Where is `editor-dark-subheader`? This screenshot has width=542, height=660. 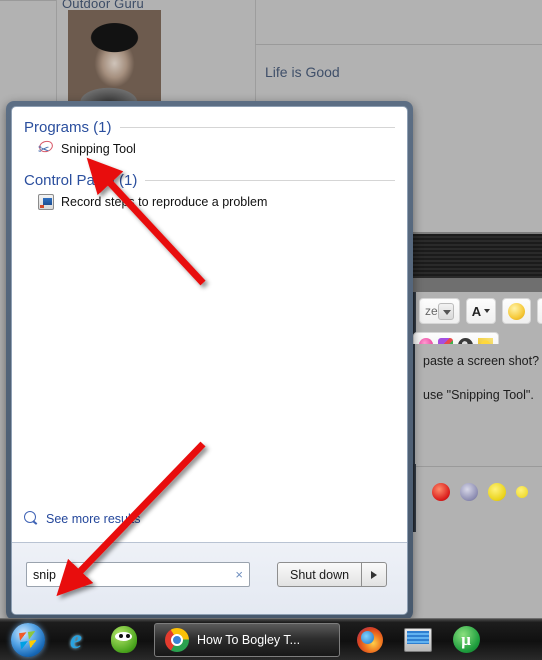 editor-dark-subheader is located at coordinates (476, 285).